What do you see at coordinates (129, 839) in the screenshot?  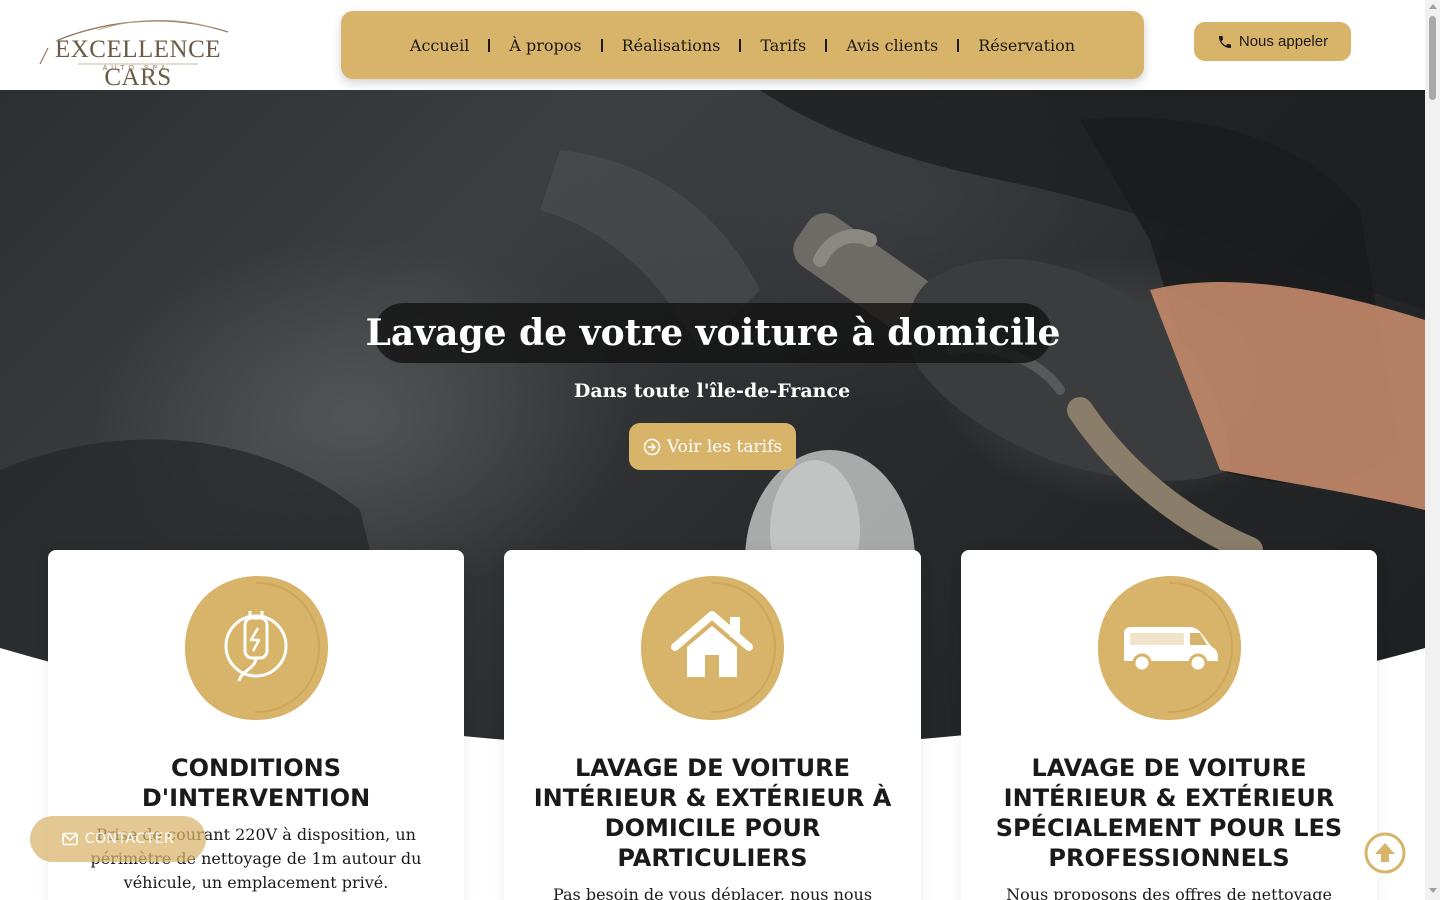 I see `contact-button-label: CONTACTER` at bounding box center [129, 839].